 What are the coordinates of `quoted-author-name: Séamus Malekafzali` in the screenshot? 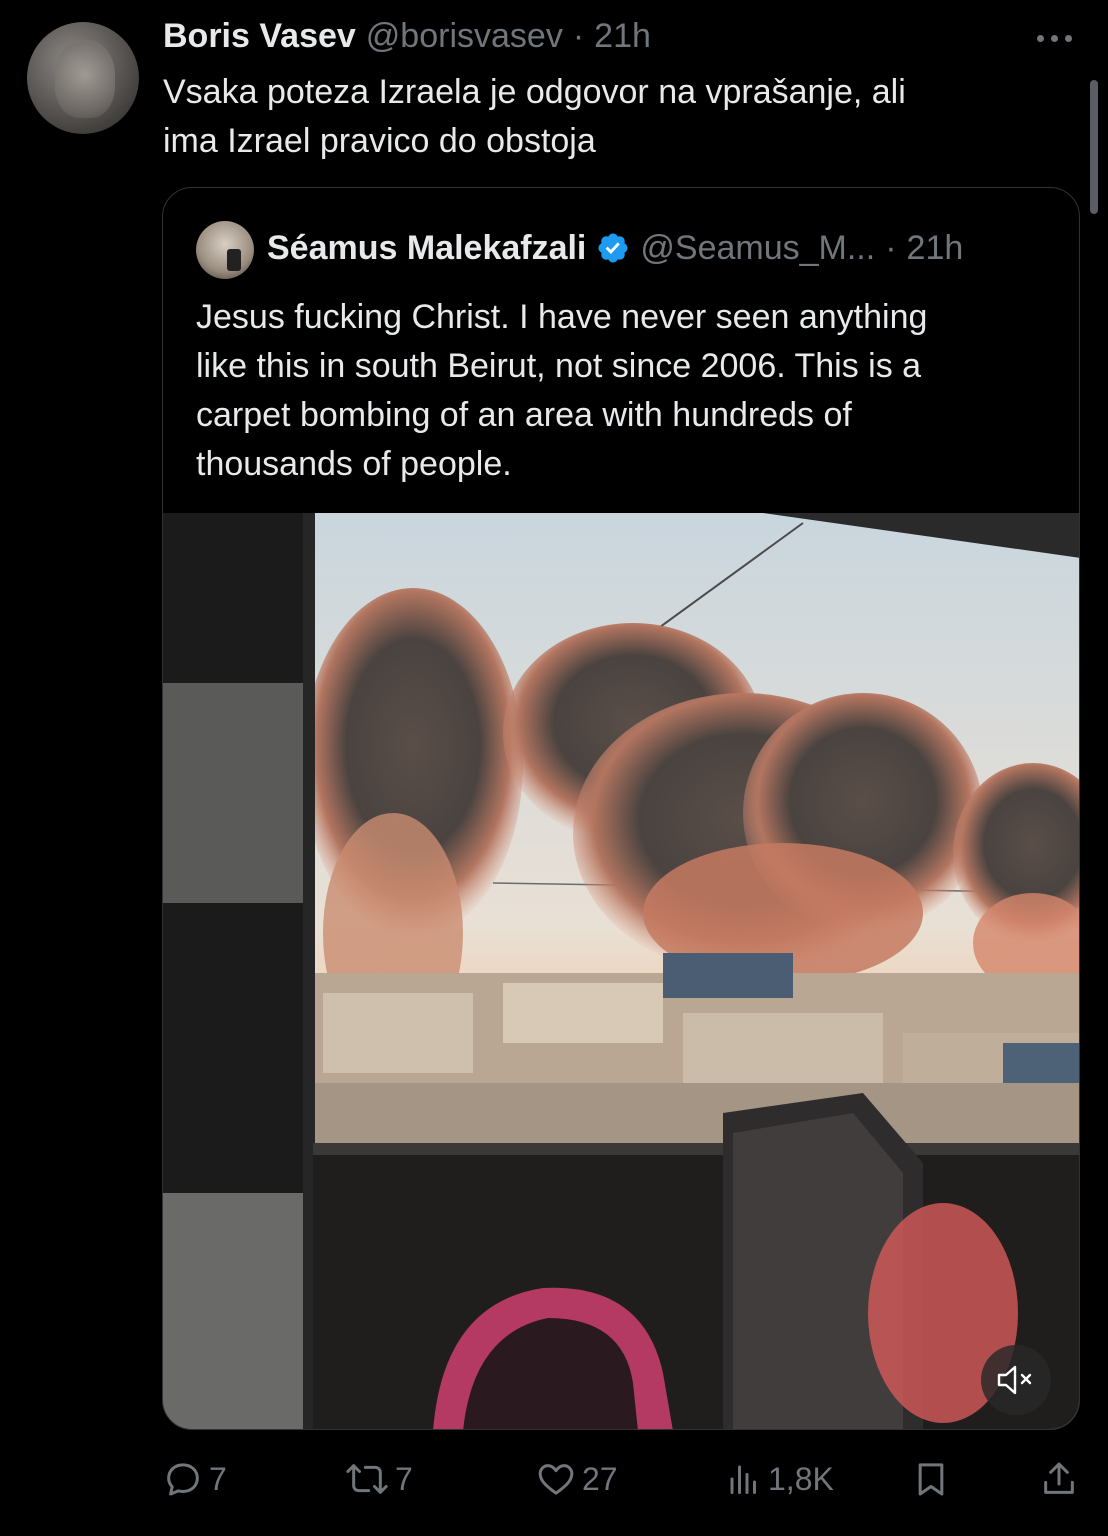 It's located at (426, 248).